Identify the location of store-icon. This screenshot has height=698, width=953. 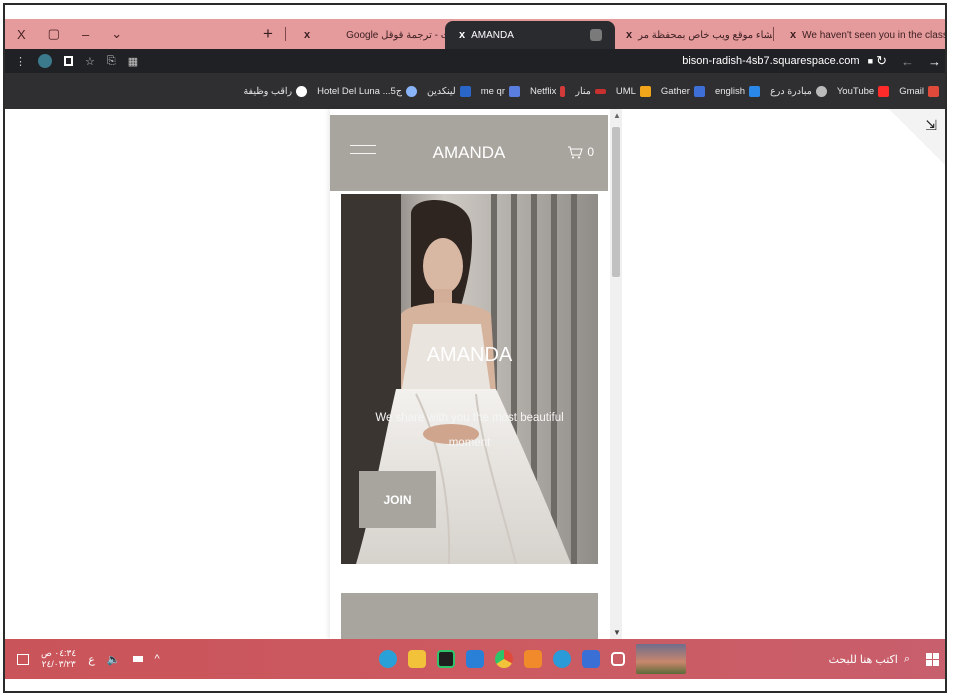
(591, 659).